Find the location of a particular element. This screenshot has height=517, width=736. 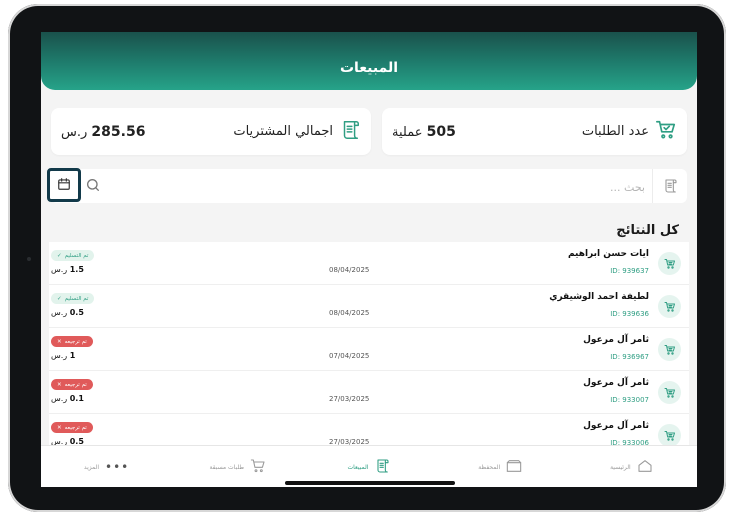

amount-value: 1.5 is located at coordinates (76, 269).